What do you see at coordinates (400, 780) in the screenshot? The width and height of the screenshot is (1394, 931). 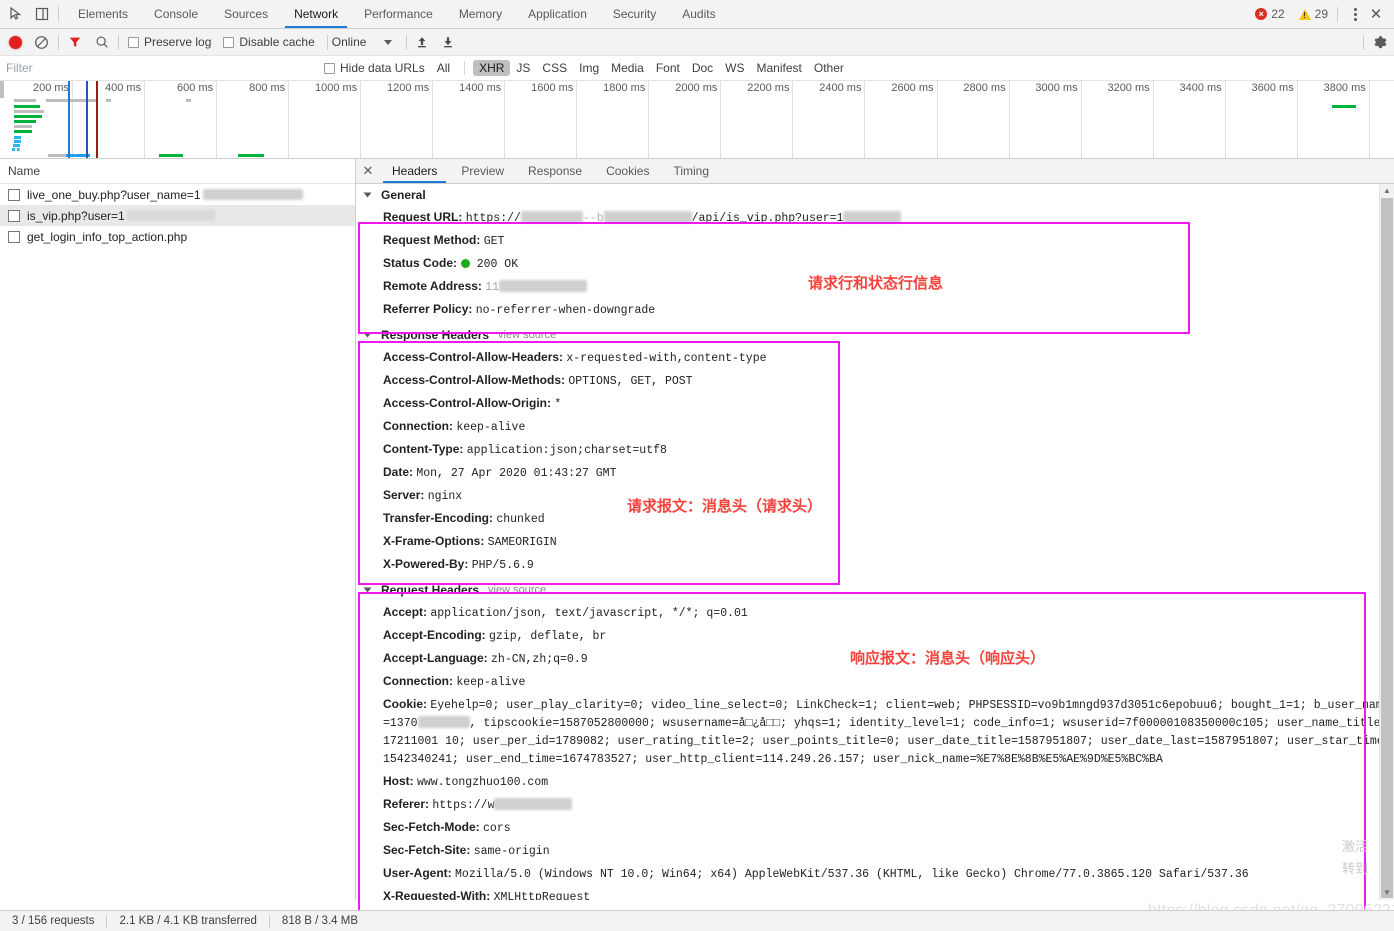 I see `header-name: Host:` at bounding box center [400, 780].